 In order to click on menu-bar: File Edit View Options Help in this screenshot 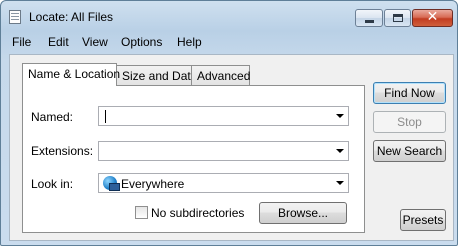, I will do `click(230, 42)`.